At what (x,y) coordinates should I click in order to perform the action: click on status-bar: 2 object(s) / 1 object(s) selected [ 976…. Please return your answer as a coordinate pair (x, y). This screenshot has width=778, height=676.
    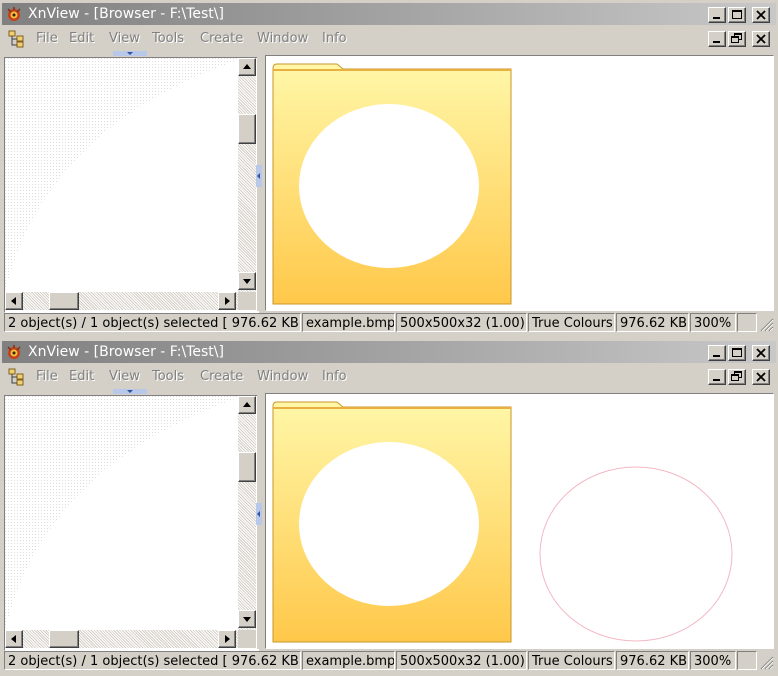
    Looking at the image, I should click on (389, 323).